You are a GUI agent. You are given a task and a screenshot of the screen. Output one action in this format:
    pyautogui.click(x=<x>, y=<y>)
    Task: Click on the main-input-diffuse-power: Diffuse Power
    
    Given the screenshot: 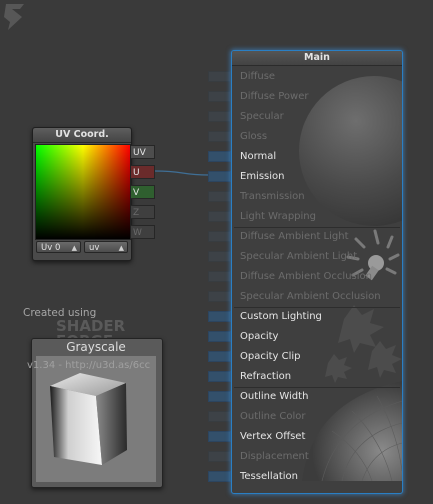 What is the action you would take?
    pyautogui.click(x=274, y=97)
    